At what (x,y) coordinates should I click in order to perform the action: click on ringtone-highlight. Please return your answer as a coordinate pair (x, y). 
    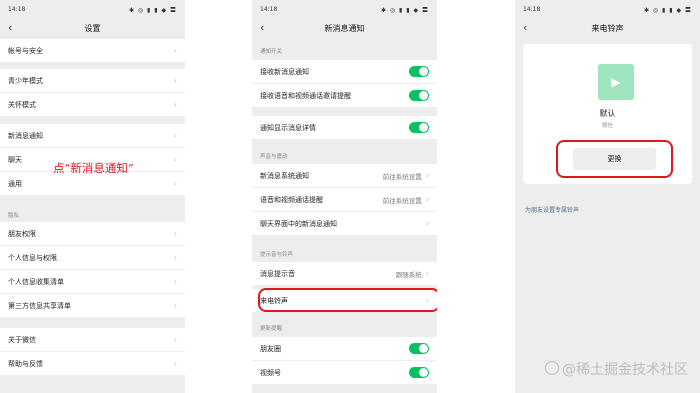
    Looking at the image, I should click on (347, 300).